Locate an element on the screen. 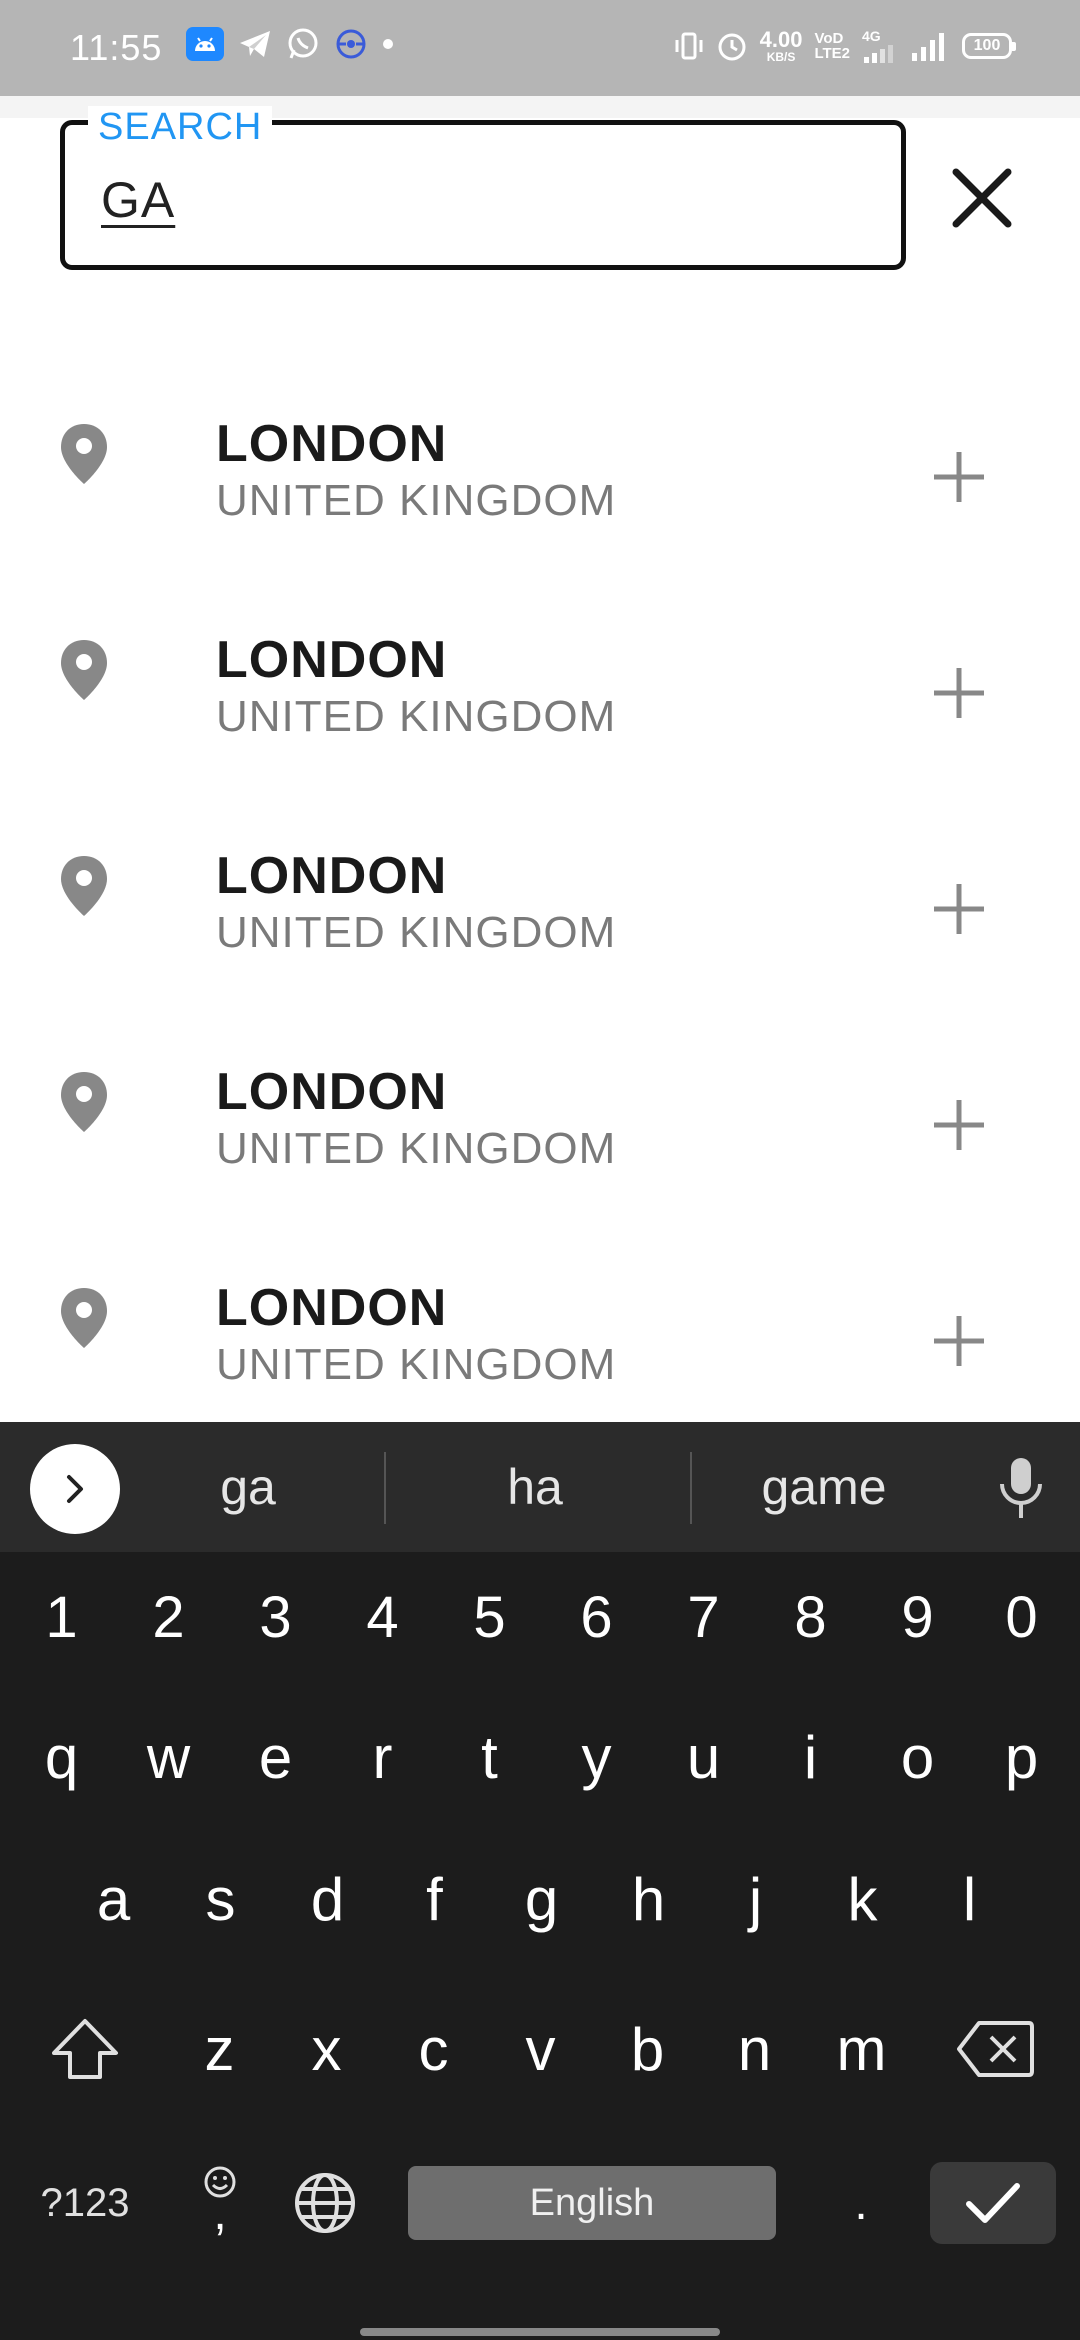 The image size is (1080, 2340). key-u: u is located at coordinates (703, 1757).